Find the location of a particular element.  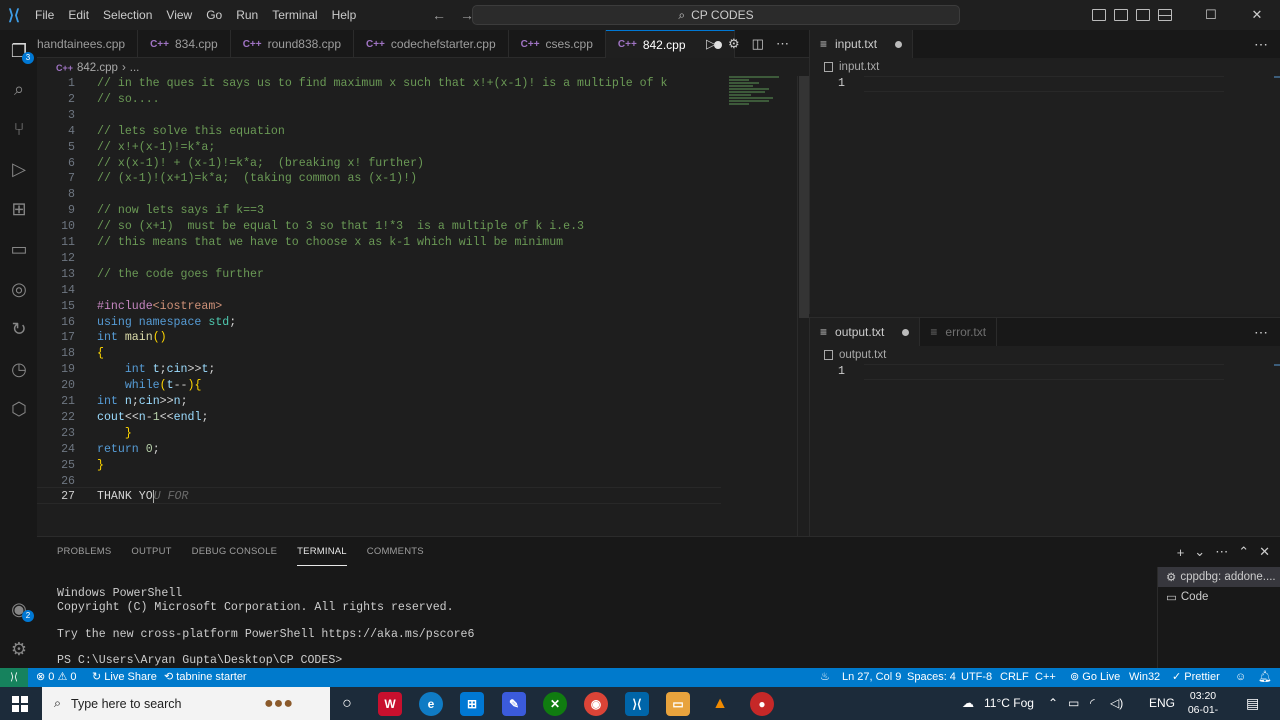

input-editor: 1 is located at coordinates (1045, 84).